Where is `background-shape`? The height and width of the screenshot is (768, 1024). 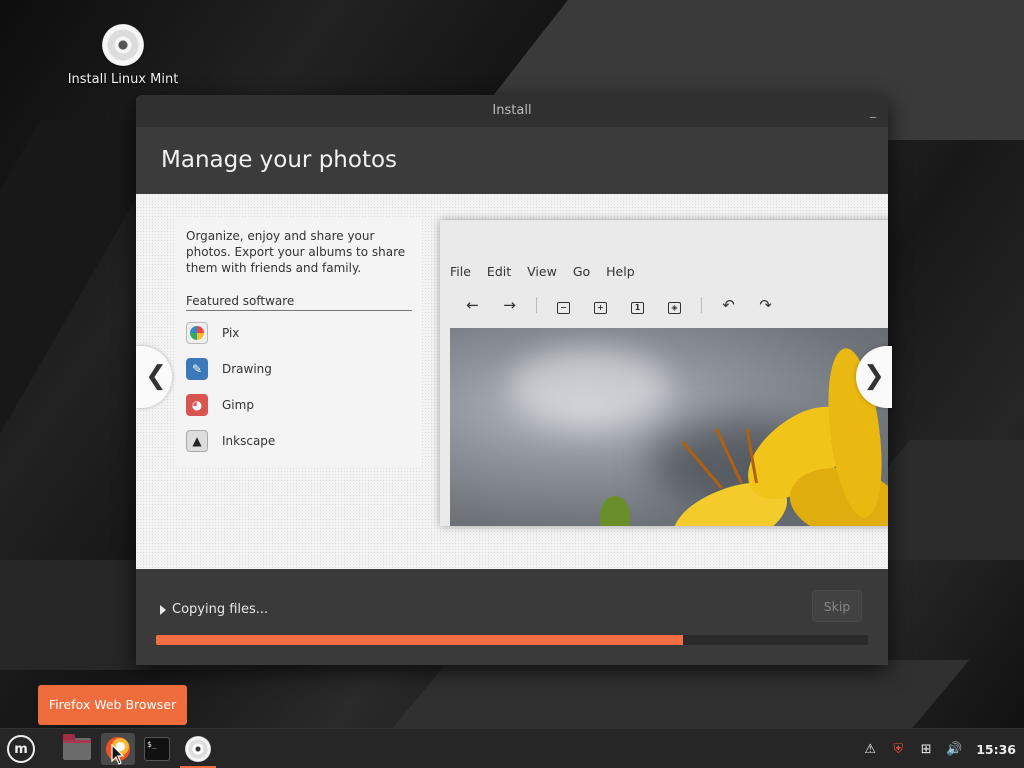 background-shape is located at coordinates (680, 694).